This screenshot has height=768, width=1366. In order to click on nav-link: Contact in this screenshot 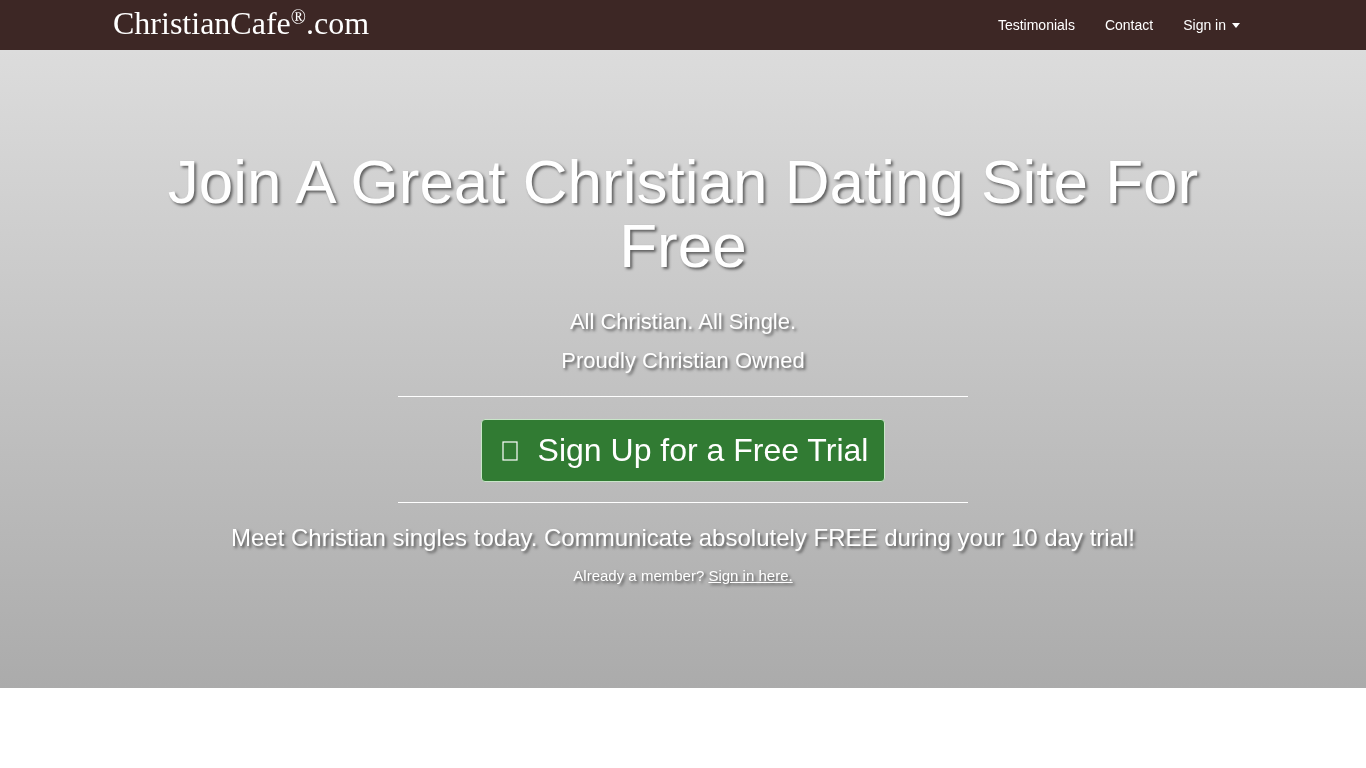, I will do `click(1129, 25)`.